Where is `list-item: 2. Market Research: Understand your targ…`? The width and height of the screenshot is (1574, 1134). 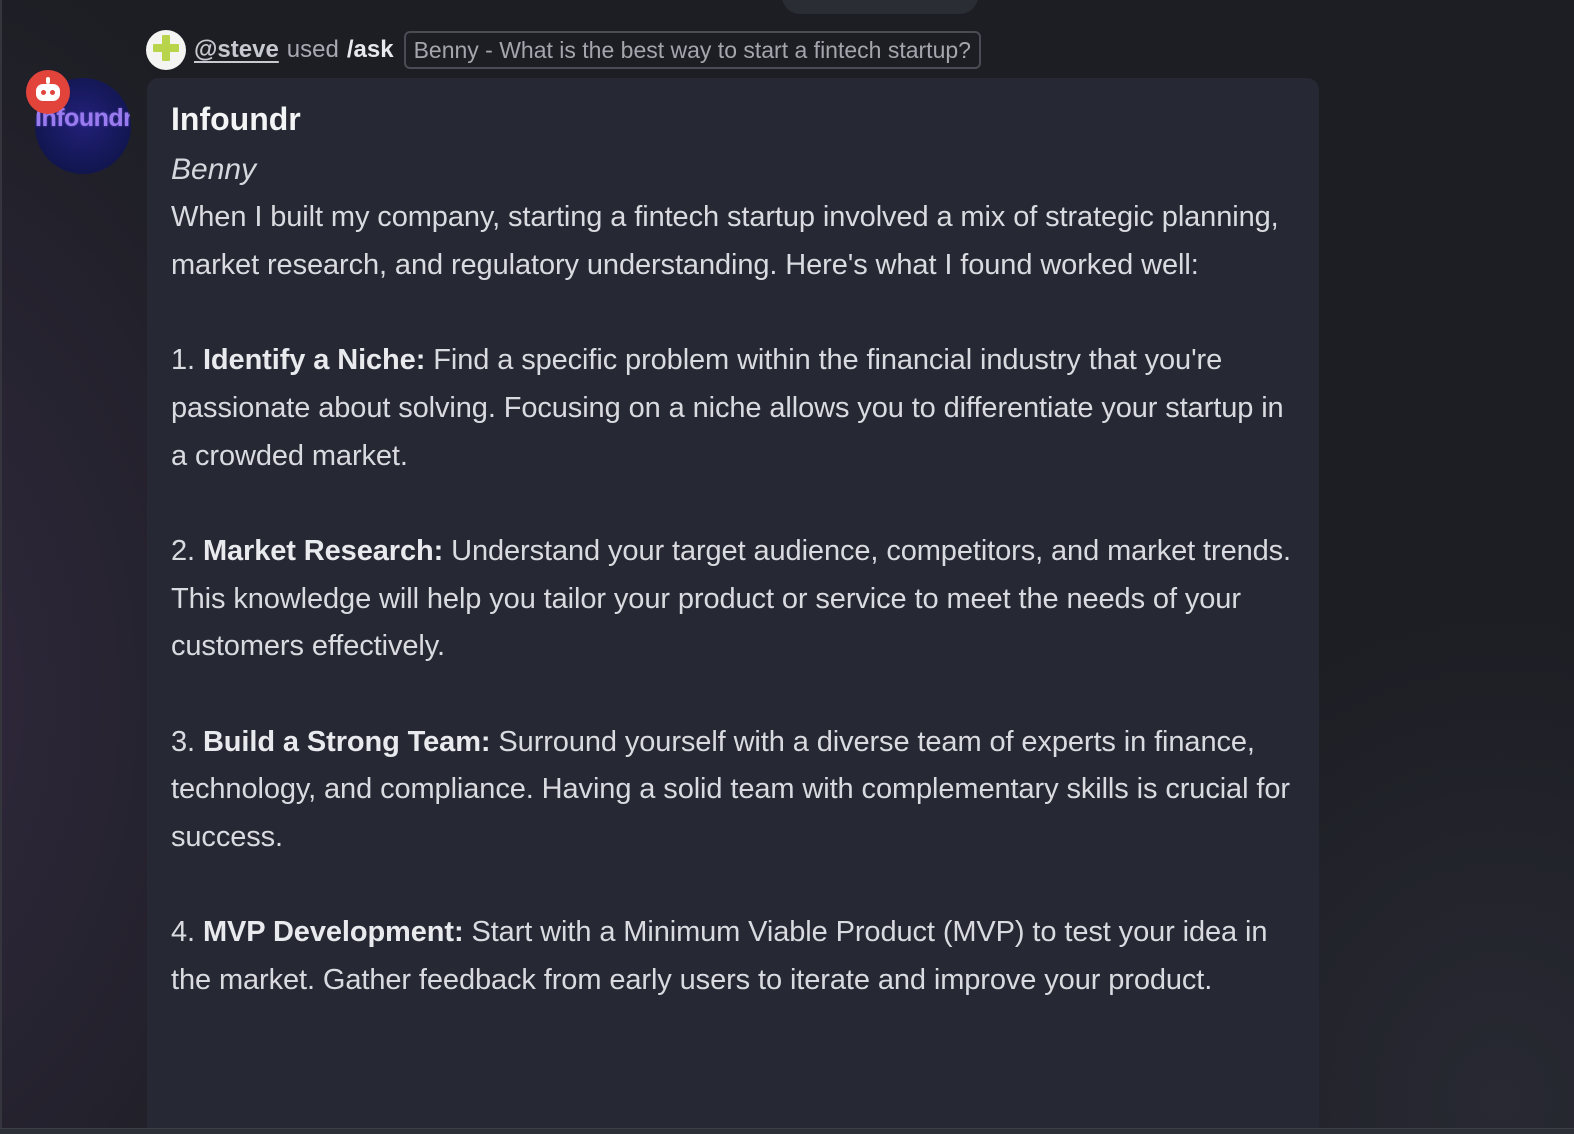
list-item: 2. Market Research: Understand your targ… is located at coordinates (734, 599).